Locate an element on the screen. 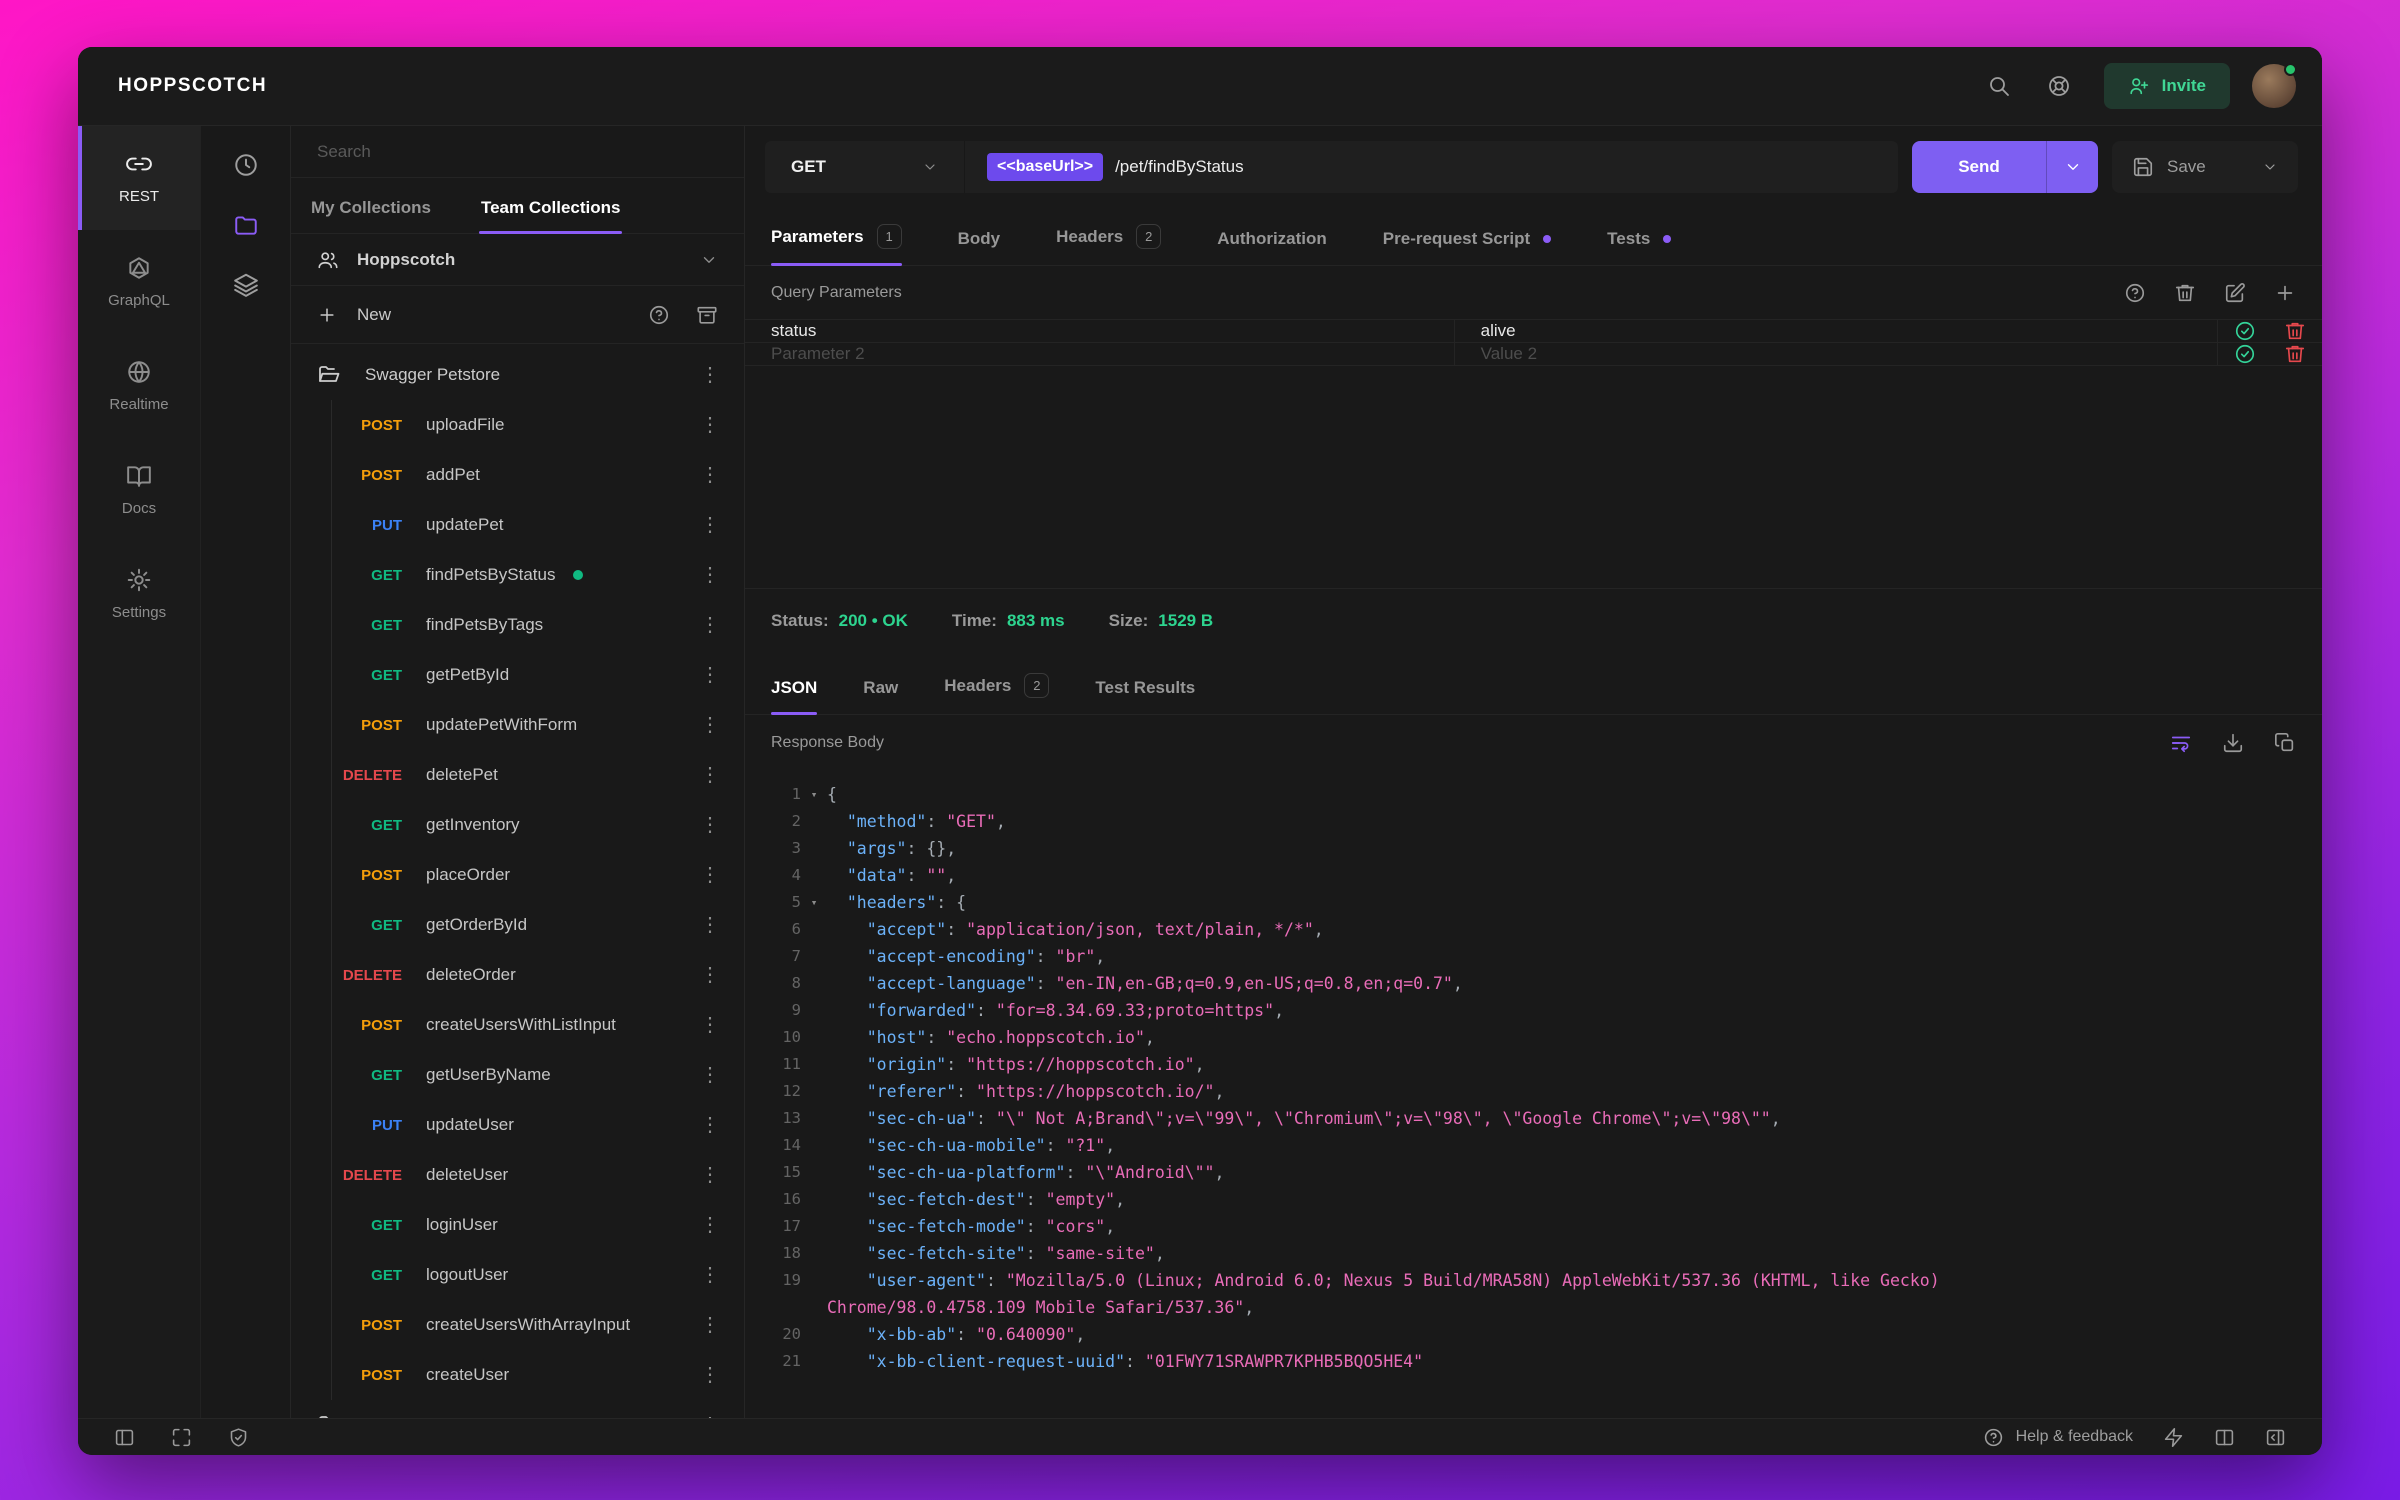  request-item: PUT updateUser ⋮ is located at coordinates (538, 1125).